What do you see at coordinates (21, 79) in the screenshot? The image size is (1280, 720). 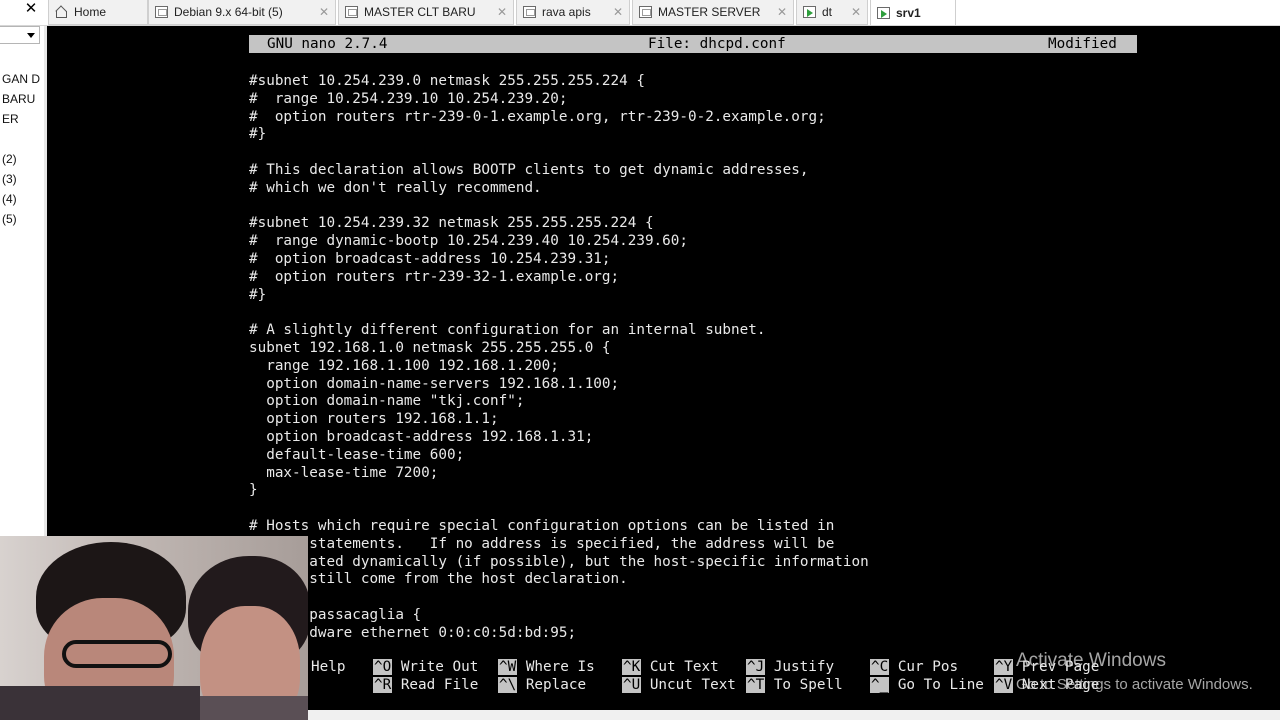 I see `library-item: GAN D` at bounding box center [21, 79].